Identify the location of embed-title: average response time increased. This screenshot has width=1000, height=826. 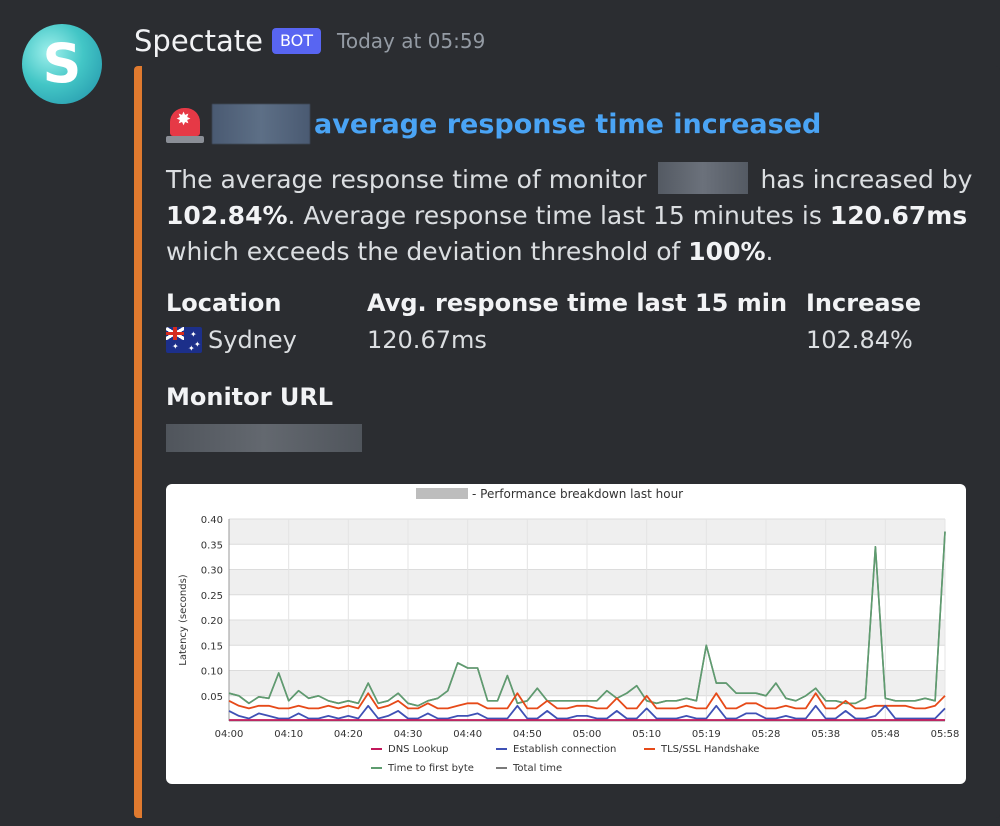
(493, 124).